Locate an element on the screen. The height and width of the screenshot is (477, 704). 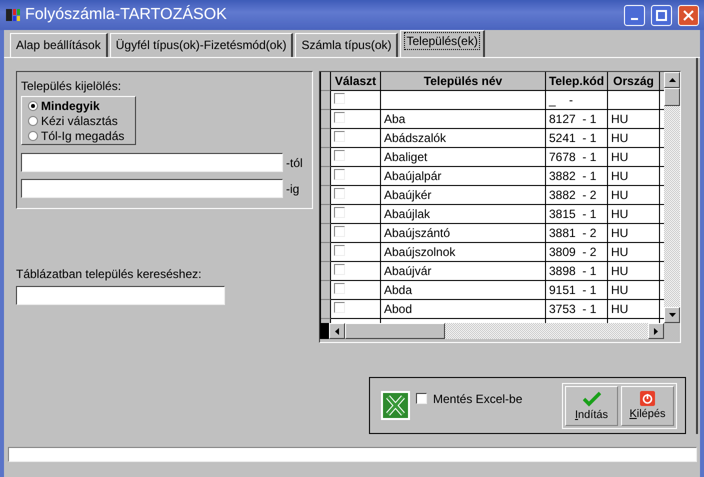
exit-button: Kilépés is located at coordinates (647, 406).